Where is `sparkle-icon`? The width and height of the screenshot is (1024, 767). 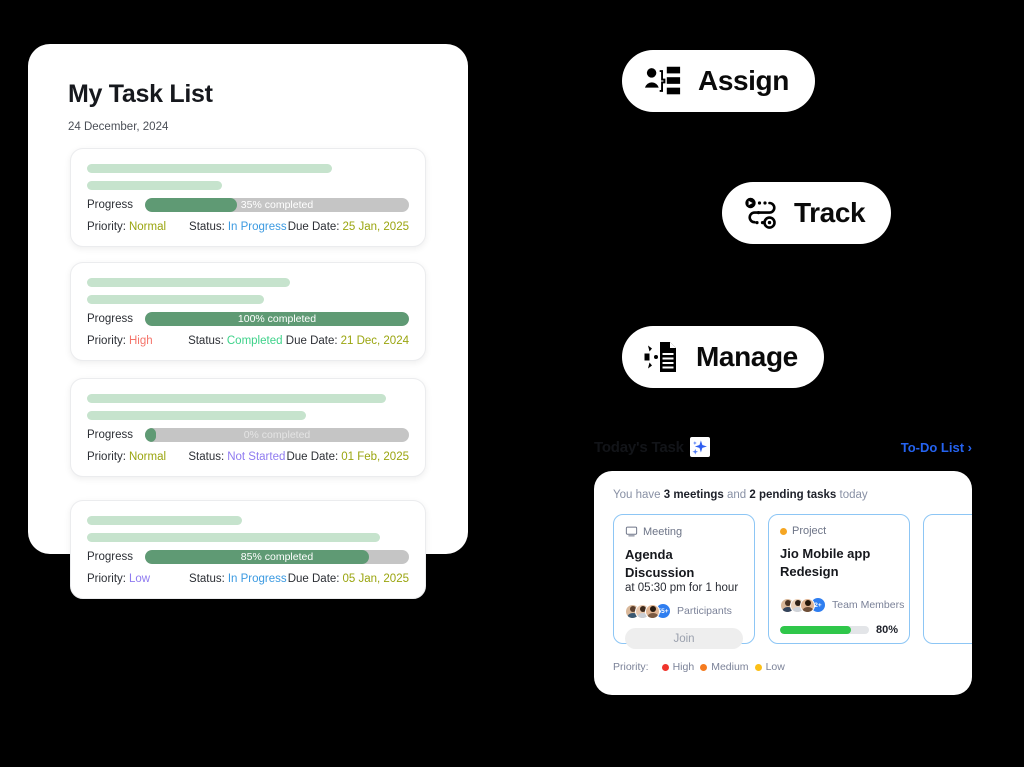
sparkle-icon is located at coordinates (699, 447).